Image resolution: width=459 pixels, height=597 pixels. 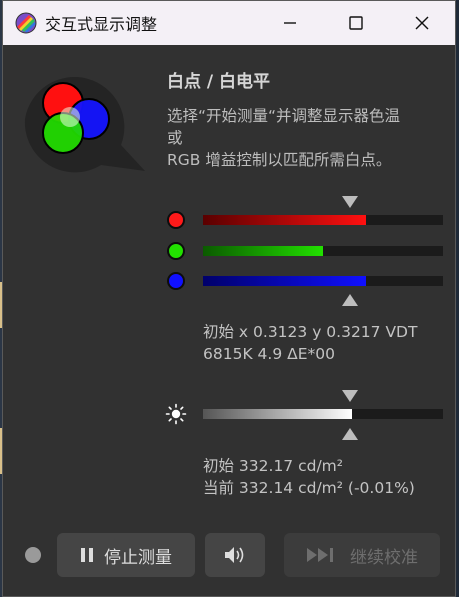 I want to click on close-icon, so click(x=422, y=23).